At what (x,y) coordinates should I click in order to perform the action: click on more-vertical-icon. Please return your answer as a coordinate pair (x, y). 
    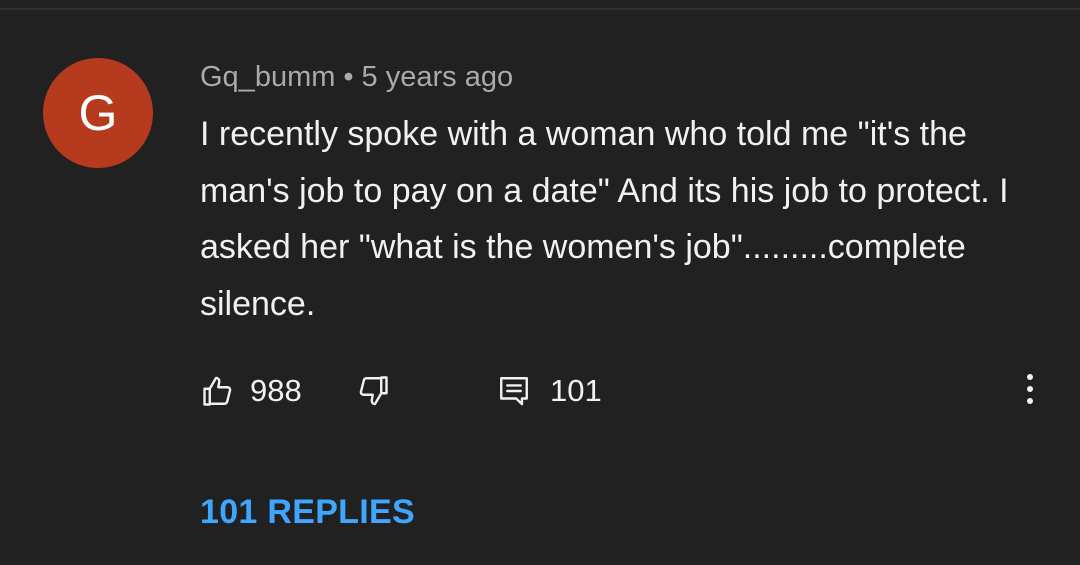
    Looking at the image, I should click on (1030, 391).